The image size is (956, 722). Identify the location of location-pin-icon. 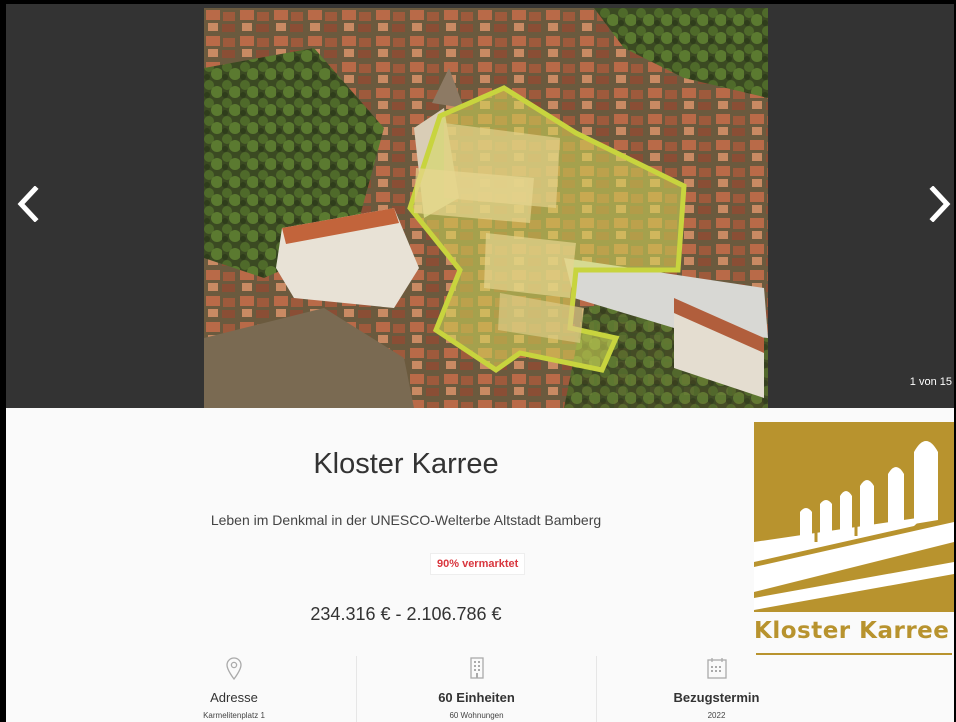
(234, 668).